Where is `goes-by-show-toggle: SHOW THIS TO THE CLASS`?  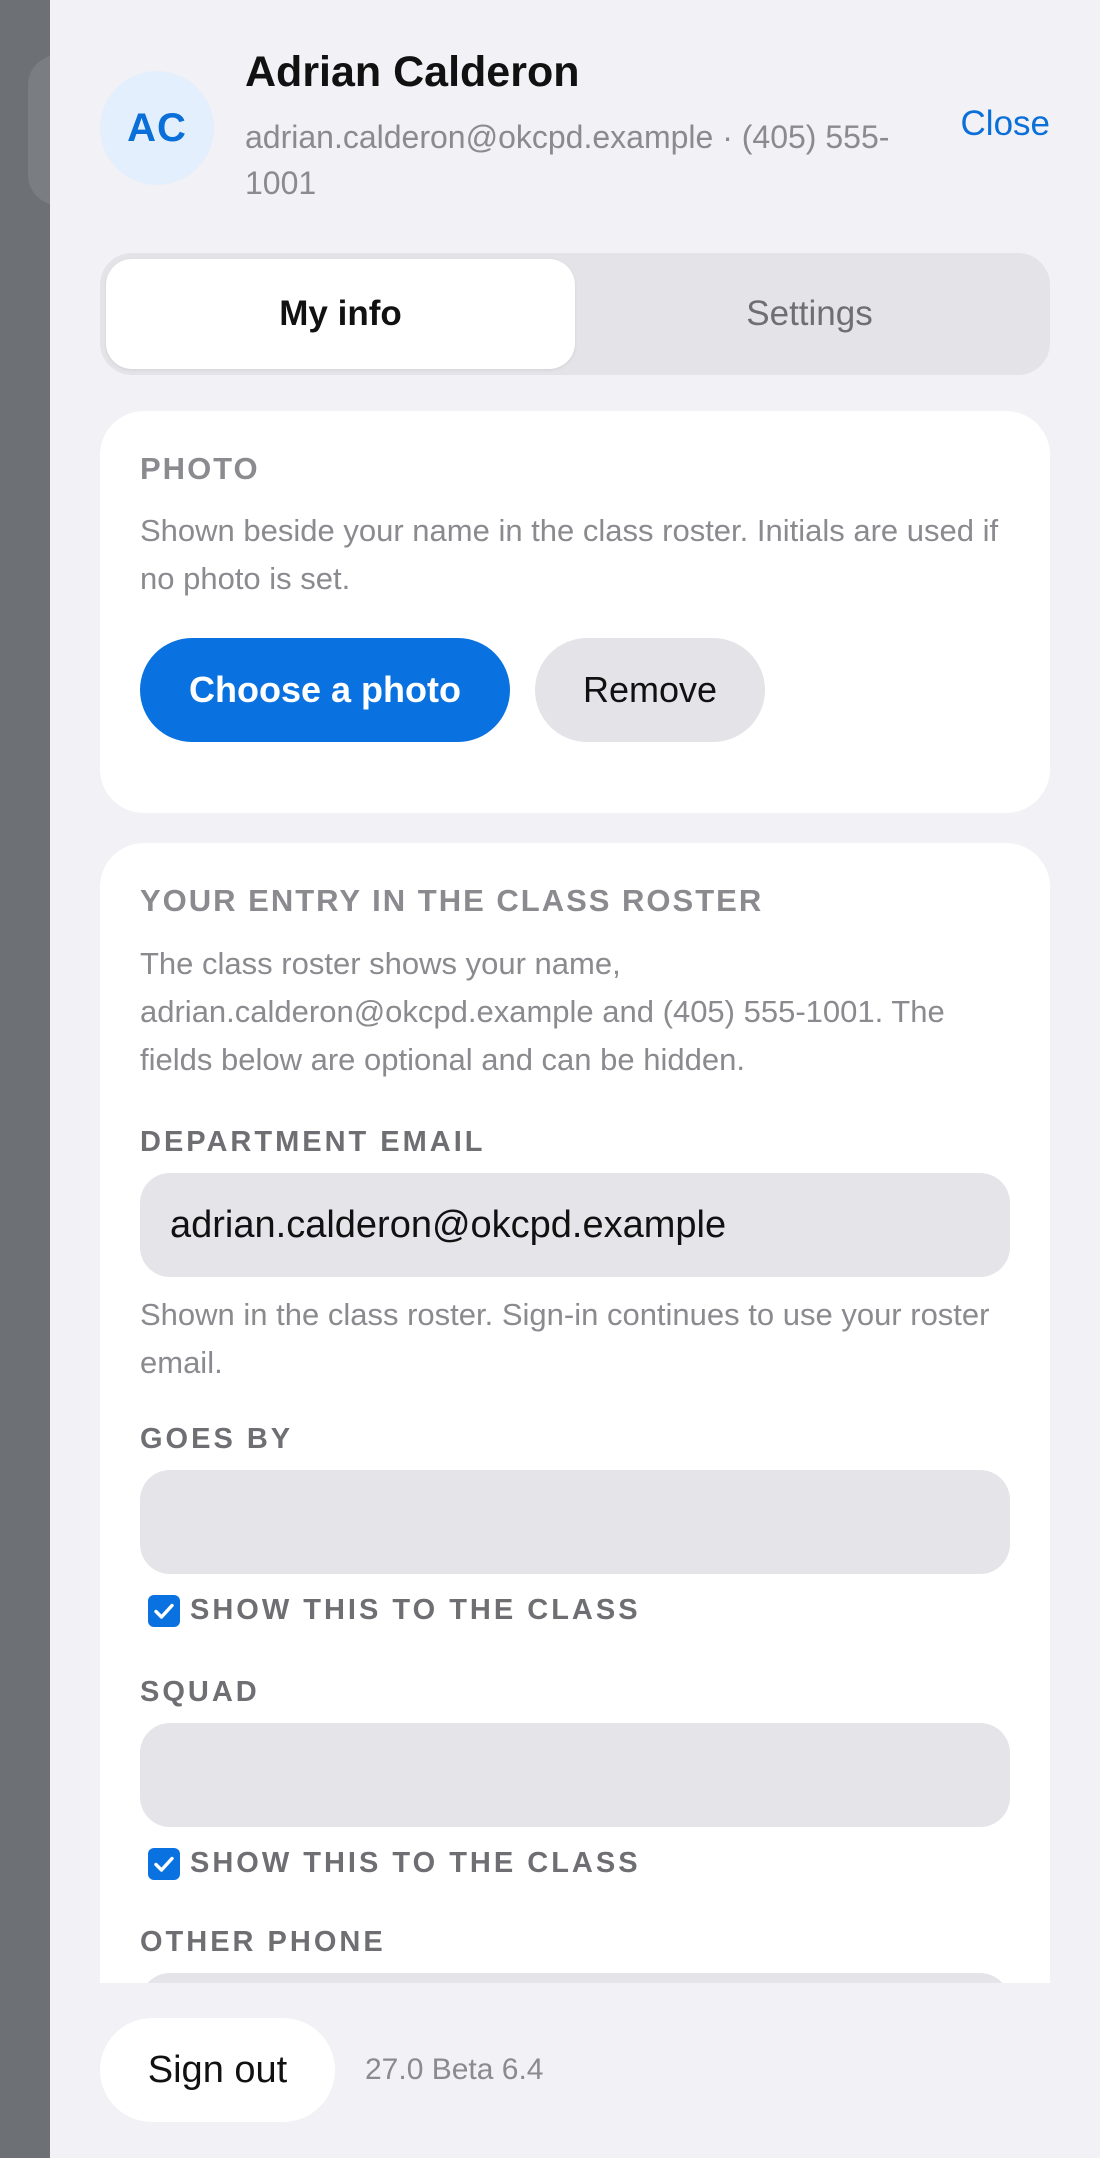
goes-by-show-toggle: SHOW THIS TO THE CLASS is located at coordinates (394, 1610).